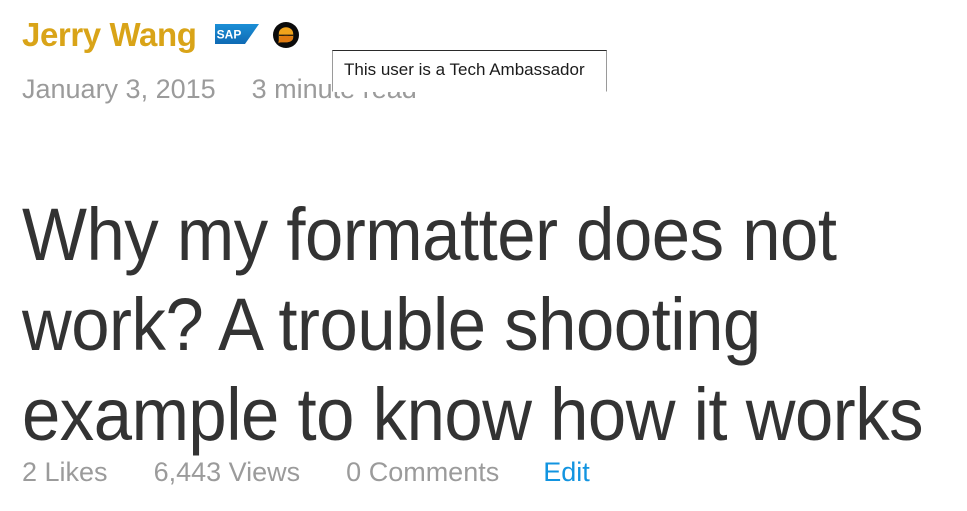  Describe the element at coordinates (429, 234) in the screenshot. I see `title-line-1: Why my formatter does not` at that location.